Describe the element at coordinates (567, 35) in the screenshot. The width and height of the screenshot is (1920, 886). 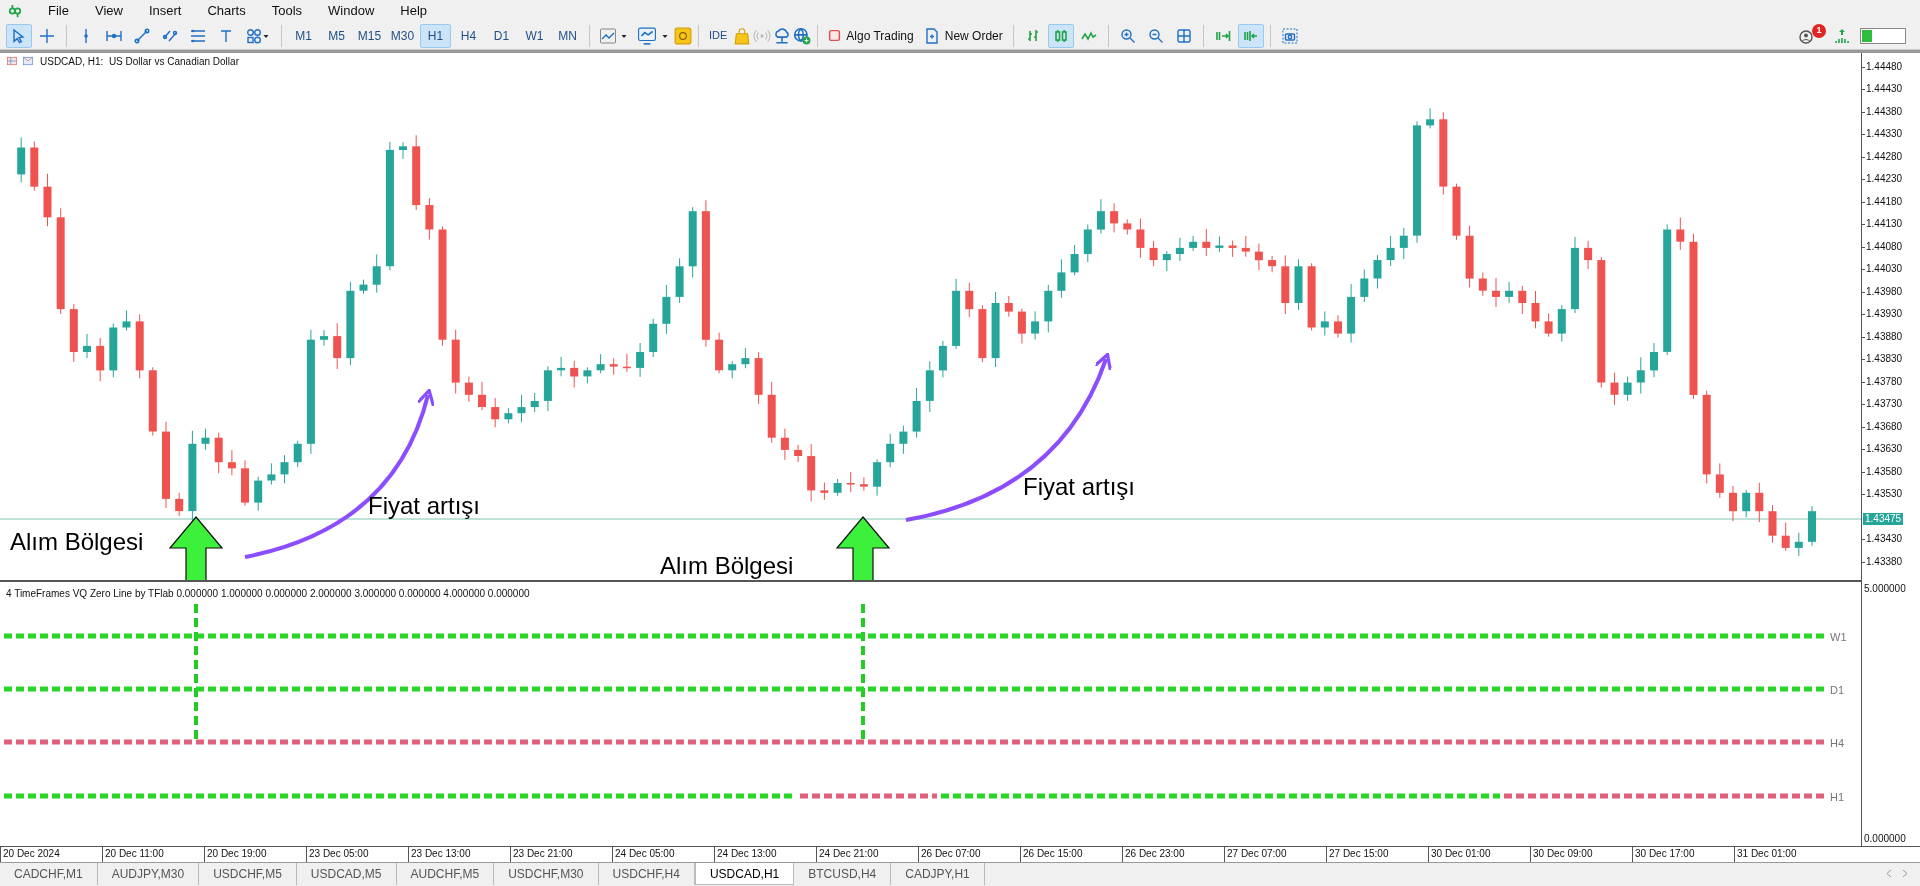
I see `timeframe-button: MN` at that location.